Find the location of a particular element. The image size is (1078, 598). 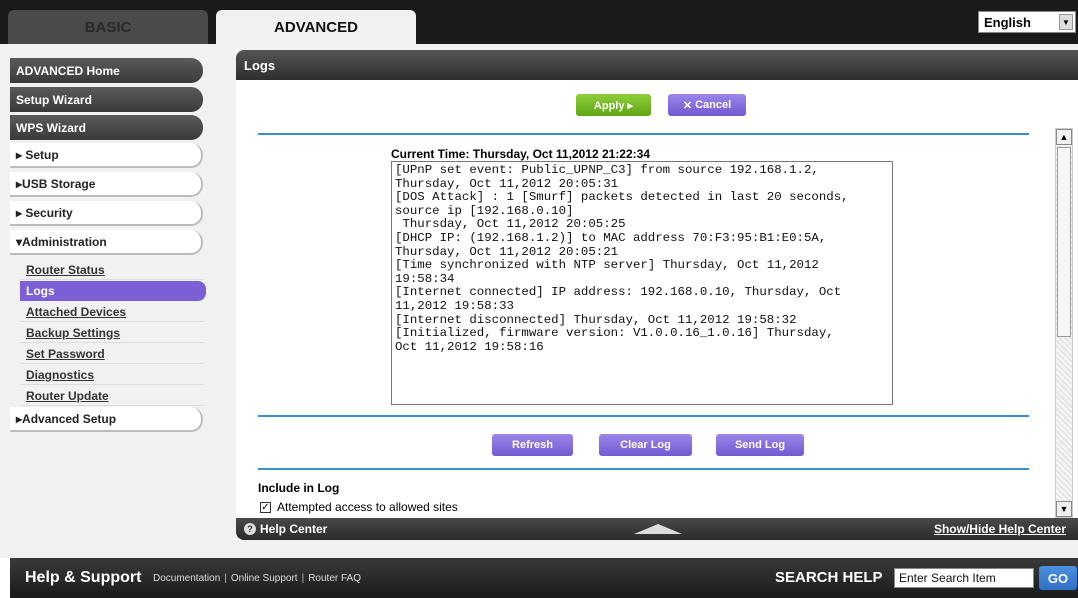

check-icon: ✓ is located at coordinates (265, 507).